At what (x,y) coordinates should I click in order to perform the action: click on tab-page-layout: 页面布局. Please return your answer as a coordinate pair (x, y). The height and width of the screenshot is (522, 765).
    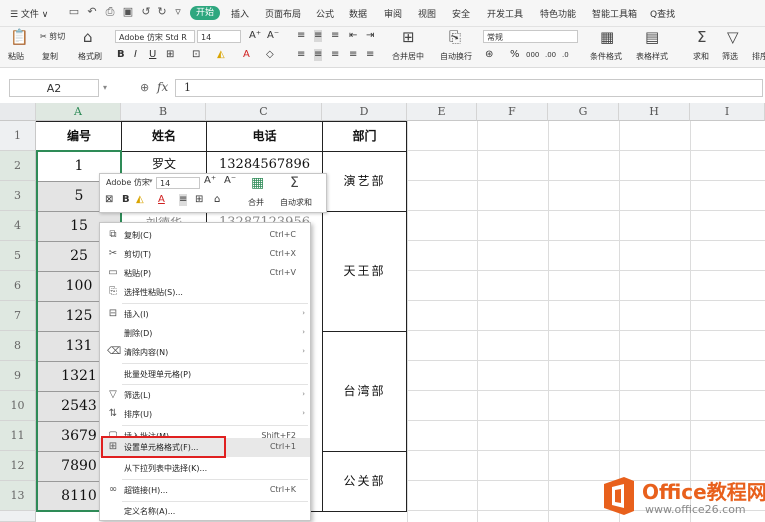
    Looking at the image, I should click on (283, 13).